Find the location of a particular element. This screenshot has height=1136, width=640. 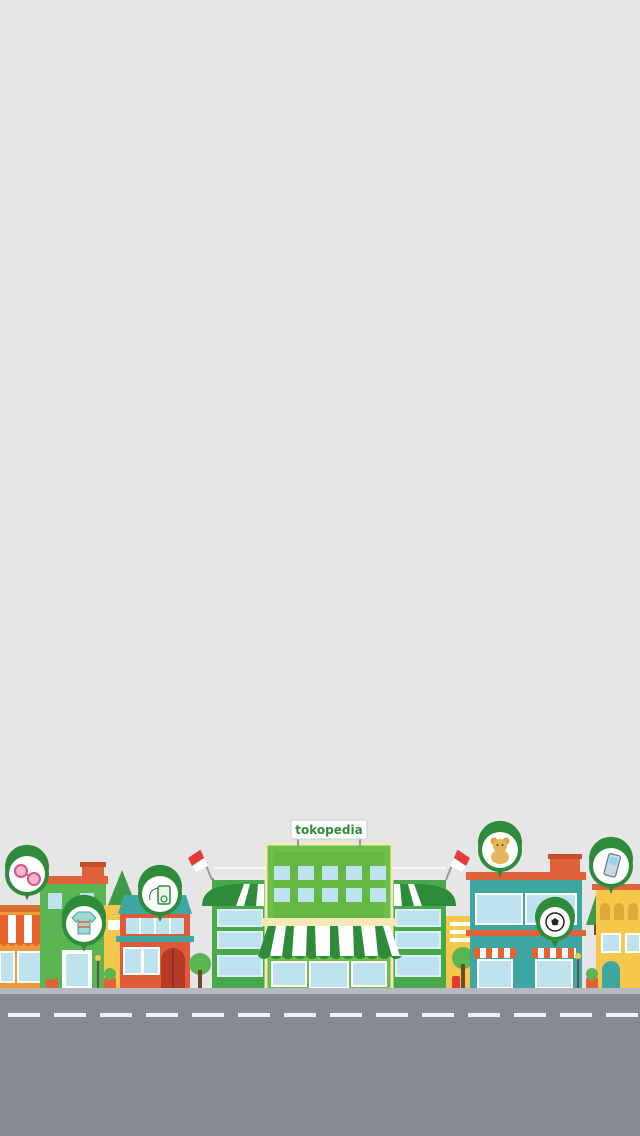

teddy-bear-icon is located at coordinates (500, 849).